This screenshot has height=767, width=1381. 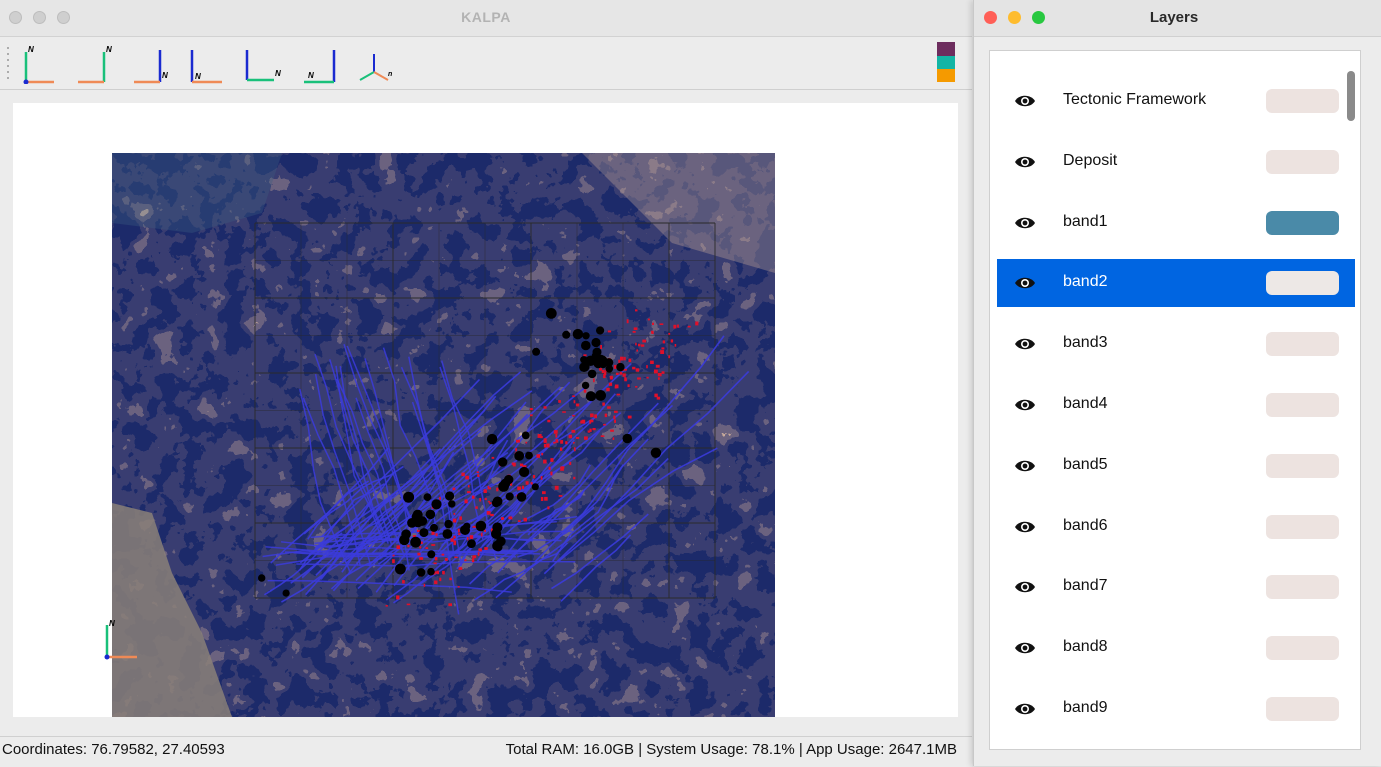 I want to click on swatch-purple, so click(x=946, y=49).